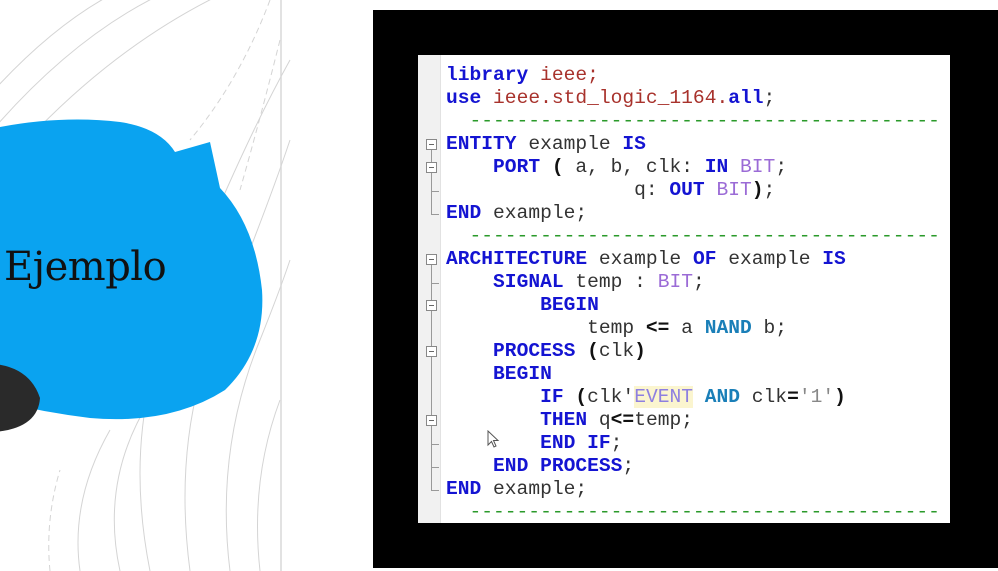  Describe the element at coordinates (517, 259) in the screenshot. I see `code-token-kw: ARCHITECTURE` at that location.